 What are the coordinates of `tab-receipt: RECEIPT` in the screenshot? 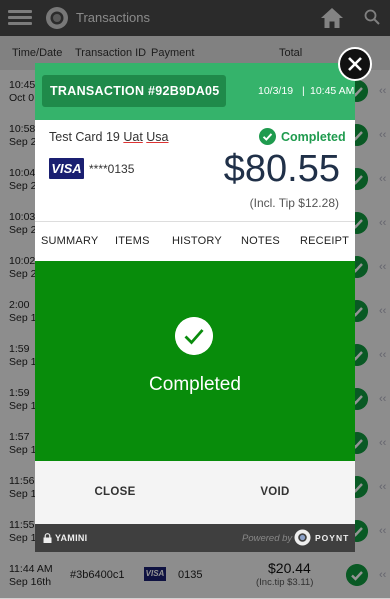 It's located at (324, 241).